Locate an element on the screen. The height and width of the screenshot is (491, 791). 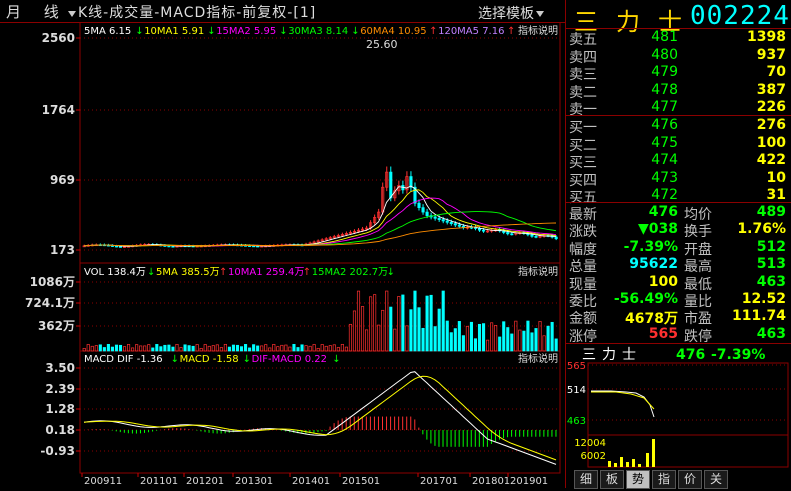
quote-value: 12.52 is located at coordinates (763, 299).